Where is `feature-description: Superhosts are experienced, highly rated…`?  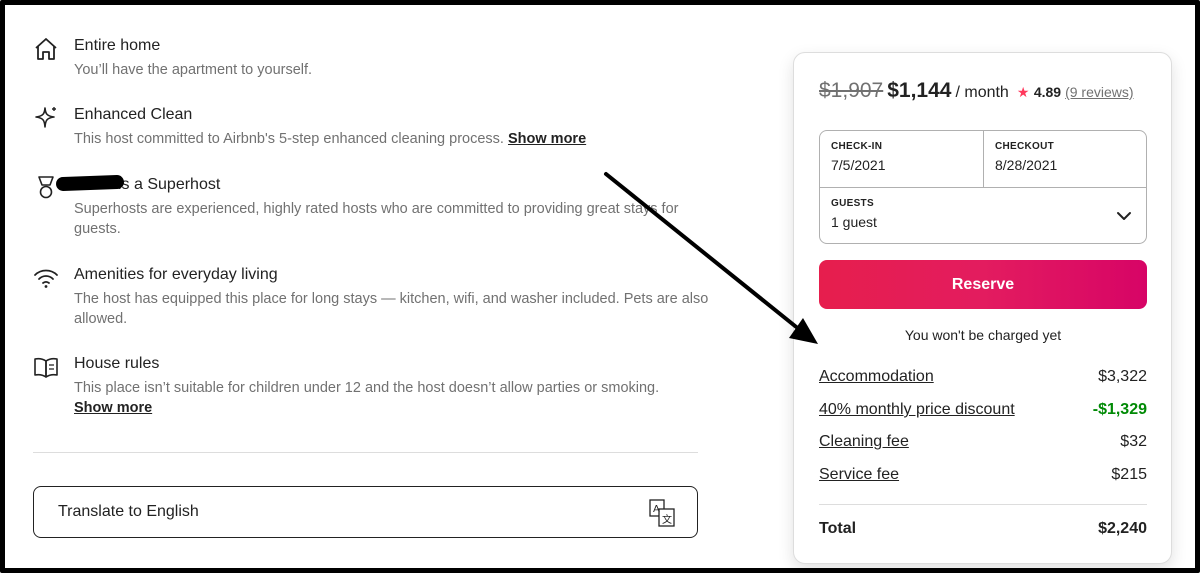
feature-description: Superhosts are experienced, highly rated… is located at coordinates (376, 219).